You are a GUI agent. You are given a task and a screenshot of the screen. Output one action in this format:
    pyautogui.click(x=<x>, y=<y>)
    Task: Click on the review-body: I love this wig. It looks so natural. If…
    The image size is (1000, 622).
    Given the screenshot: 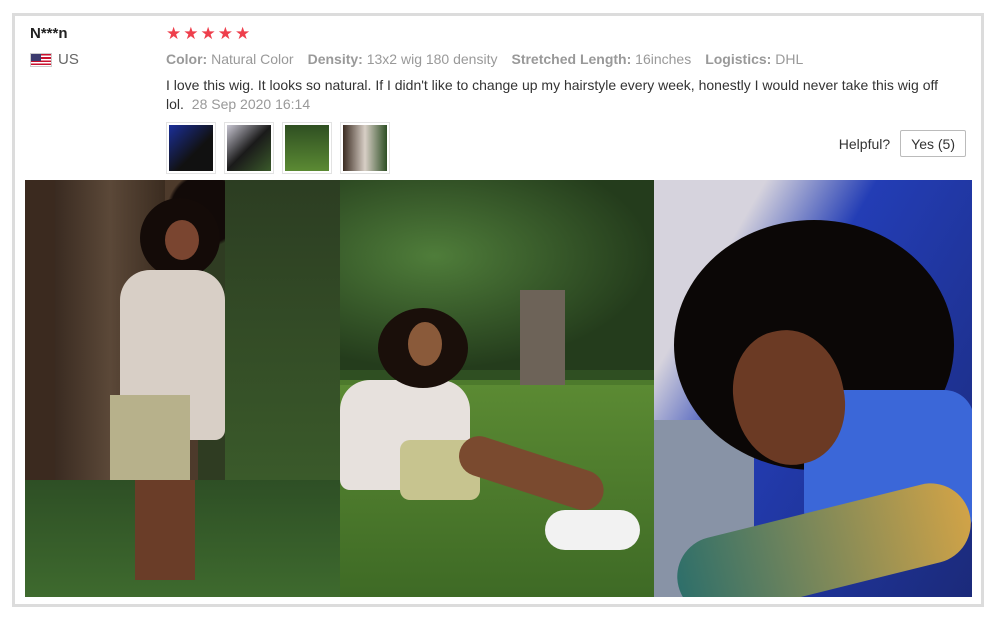 What is the action you would take?
    pyautogui.click(x=561, y=95)
    